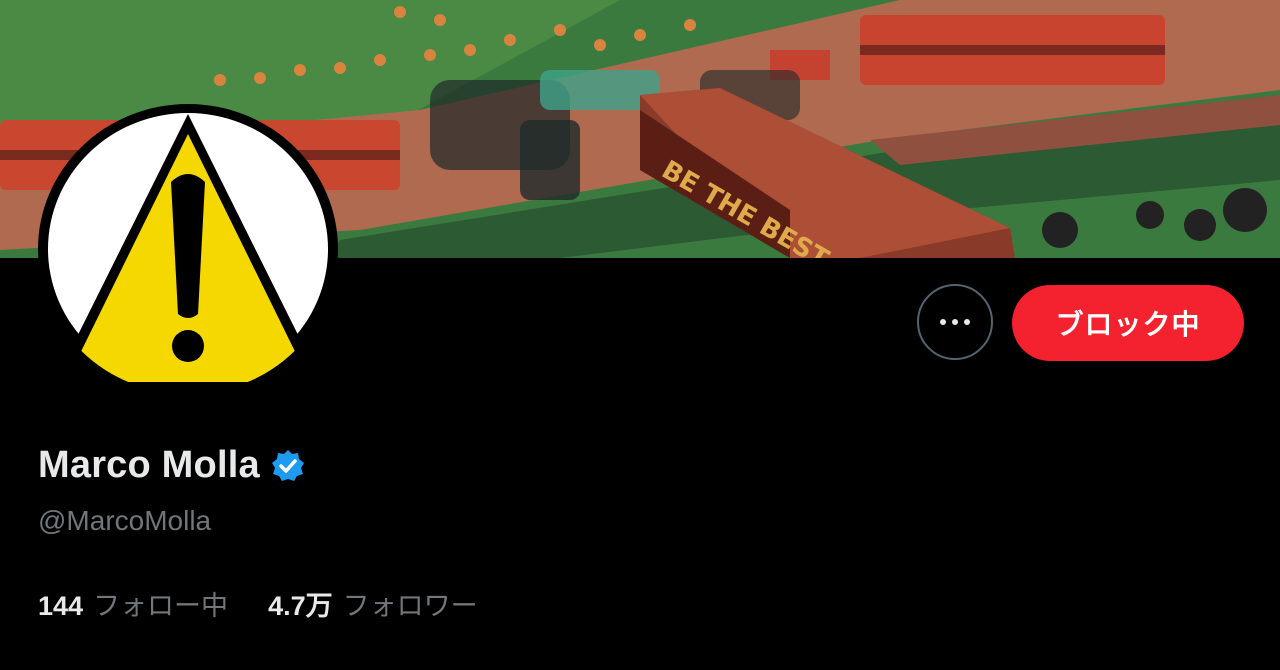  I want to click on blocked-button-label: ブロック中, so click(1128, 324).